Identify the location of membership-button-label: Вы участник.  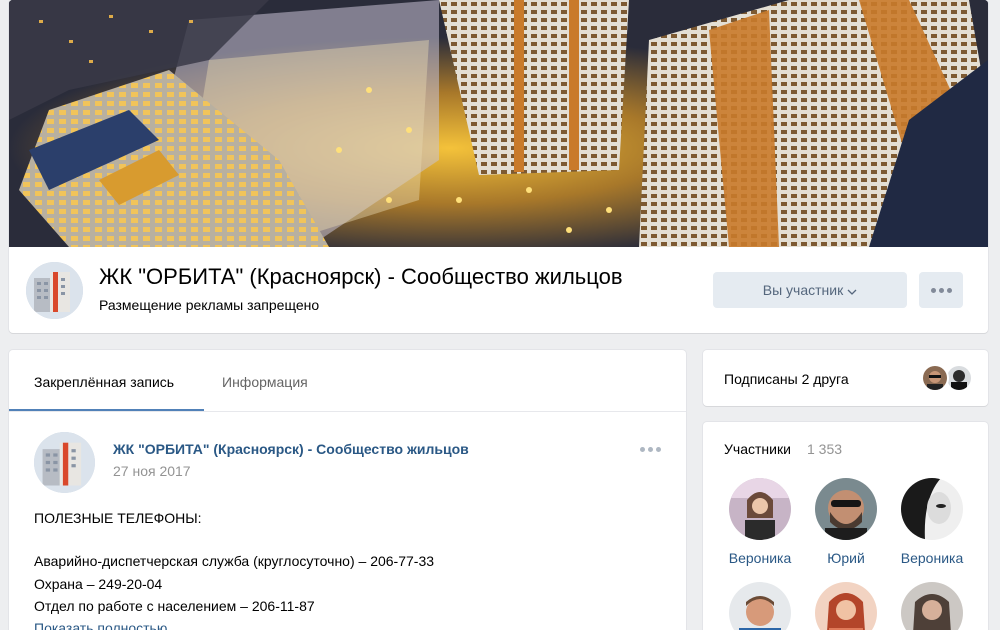
(803, 290).